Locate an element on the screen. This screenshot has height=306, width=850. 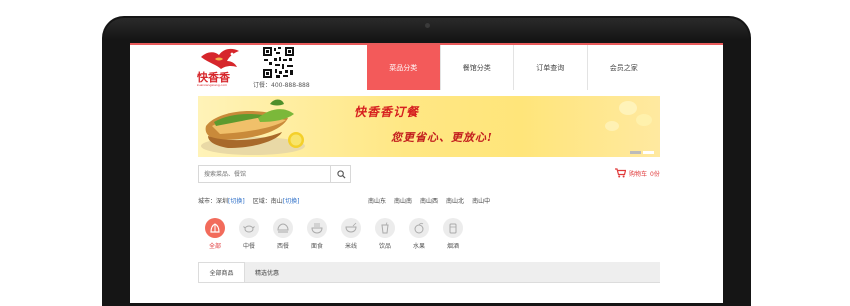
tobacco-wine-icon is located at coordinates (453, 228).